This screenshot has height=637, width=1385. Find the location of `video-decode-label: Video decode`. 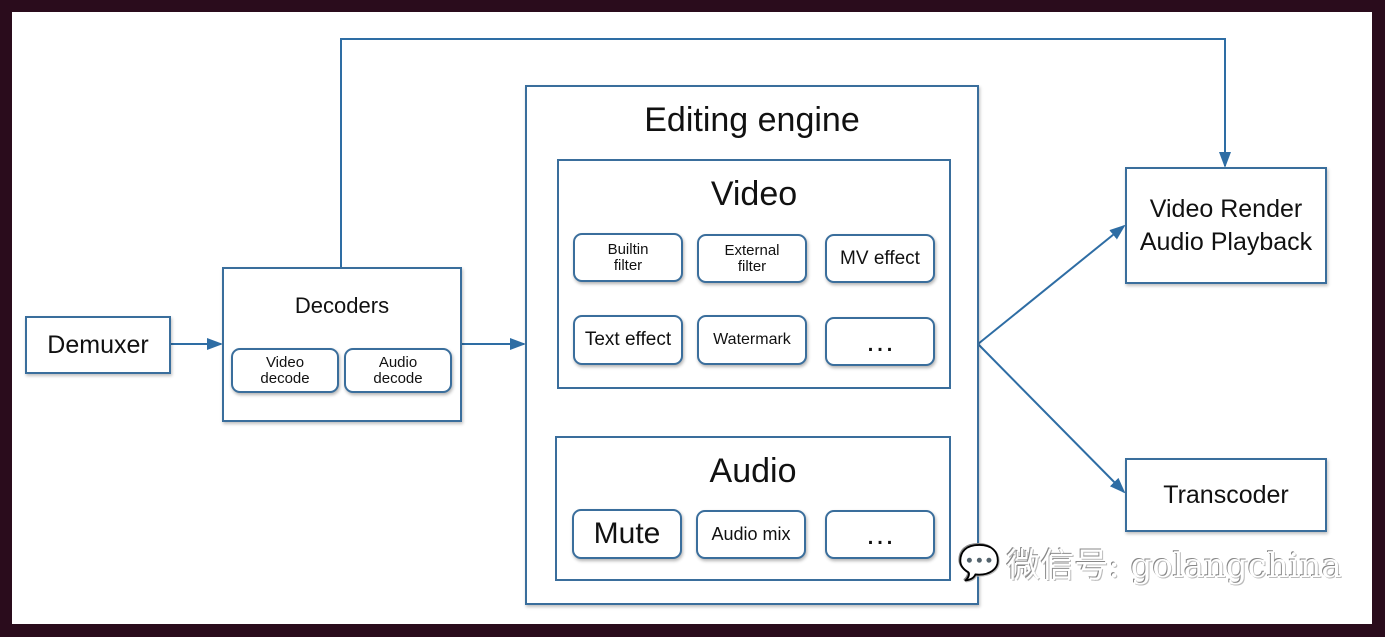

video-decode-label: Video decode is located at coordinates (285, 370).